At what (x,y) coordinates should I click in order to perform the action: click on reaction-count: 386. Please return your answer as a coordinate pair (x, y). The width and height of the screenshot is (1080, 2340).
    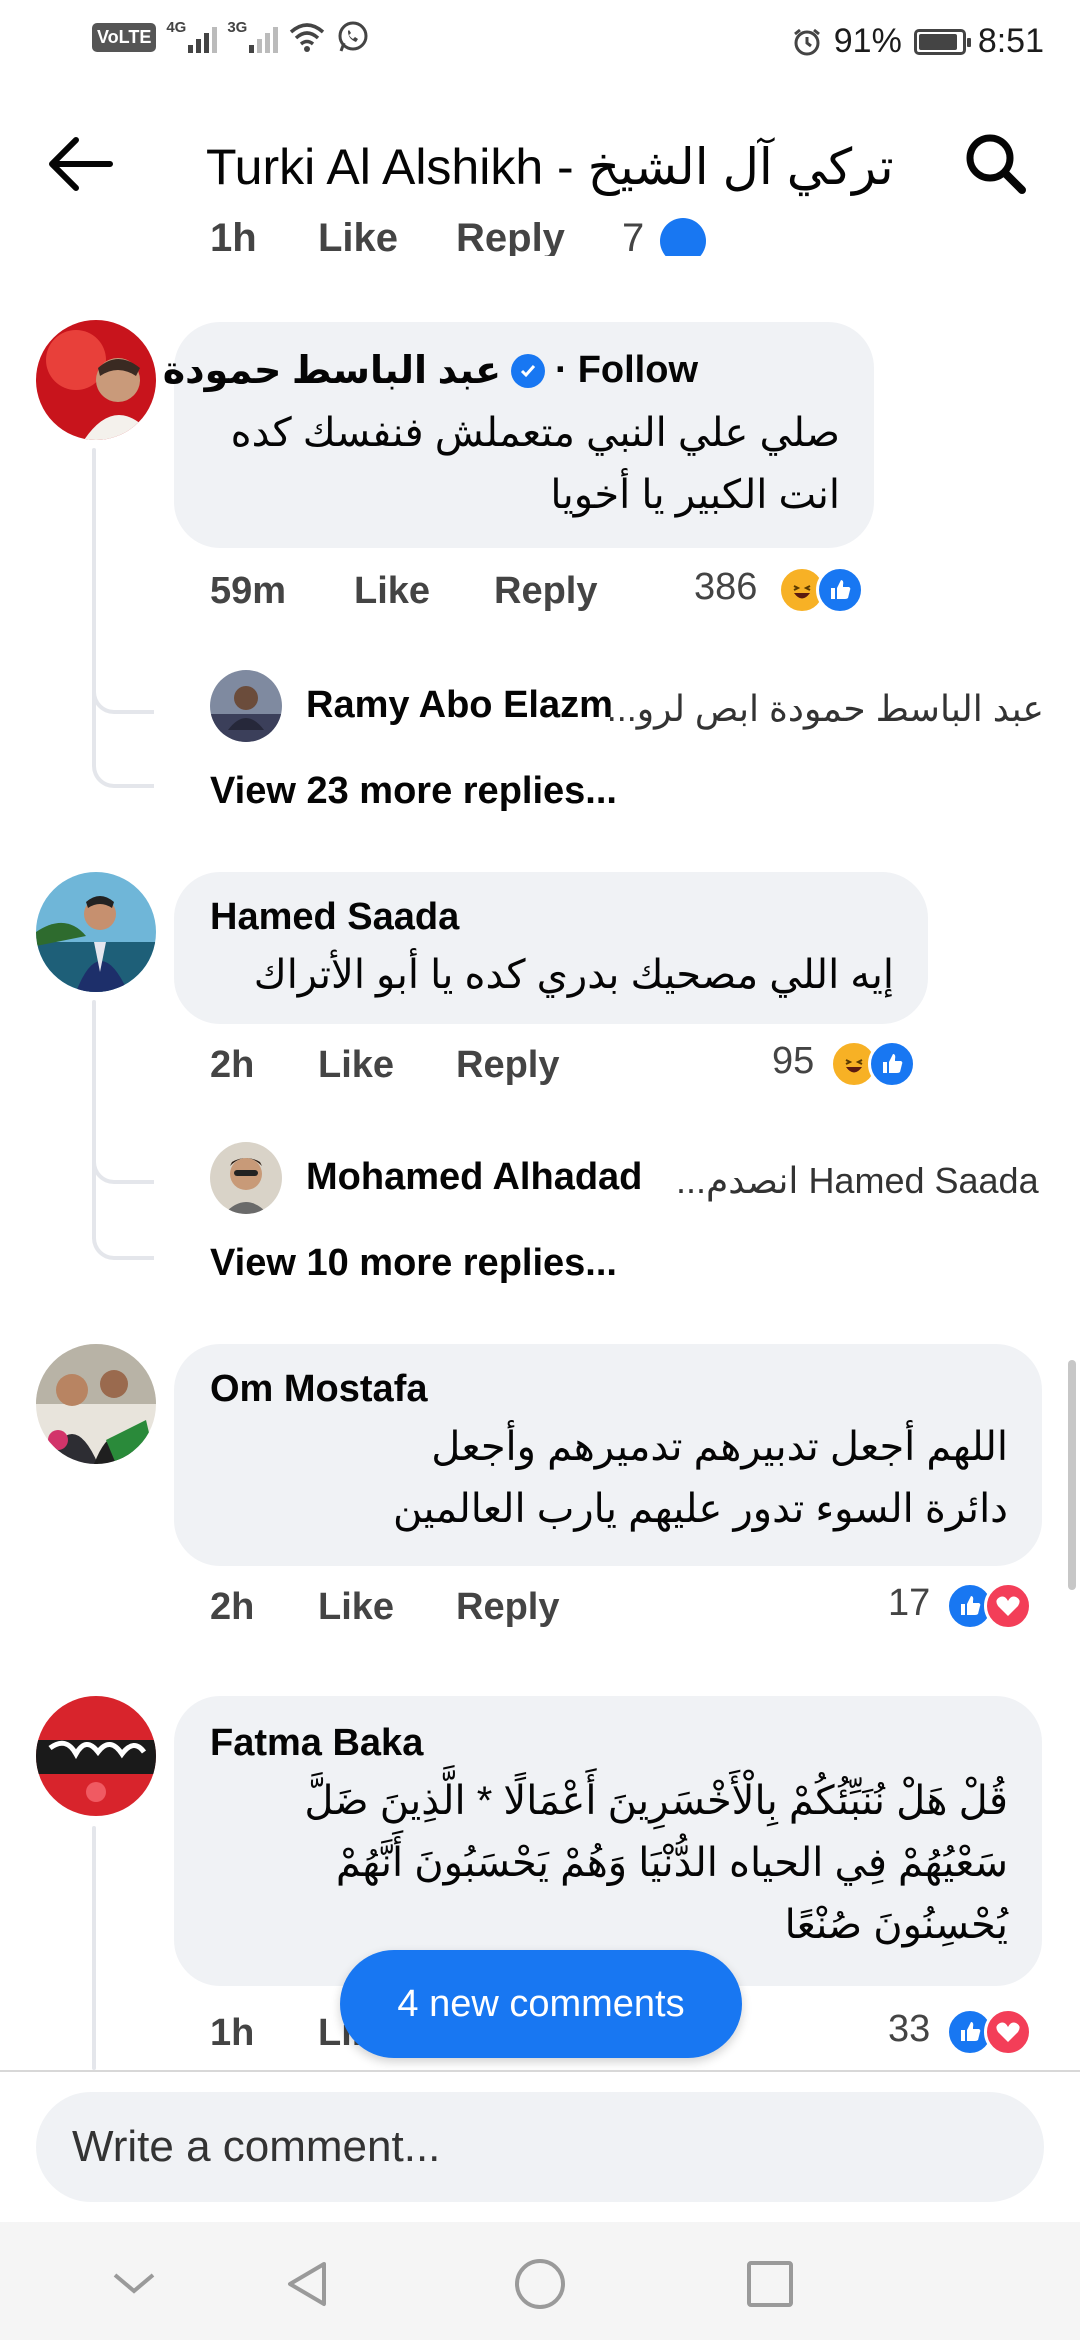
    Looking at the image, I should click on (725, 587).